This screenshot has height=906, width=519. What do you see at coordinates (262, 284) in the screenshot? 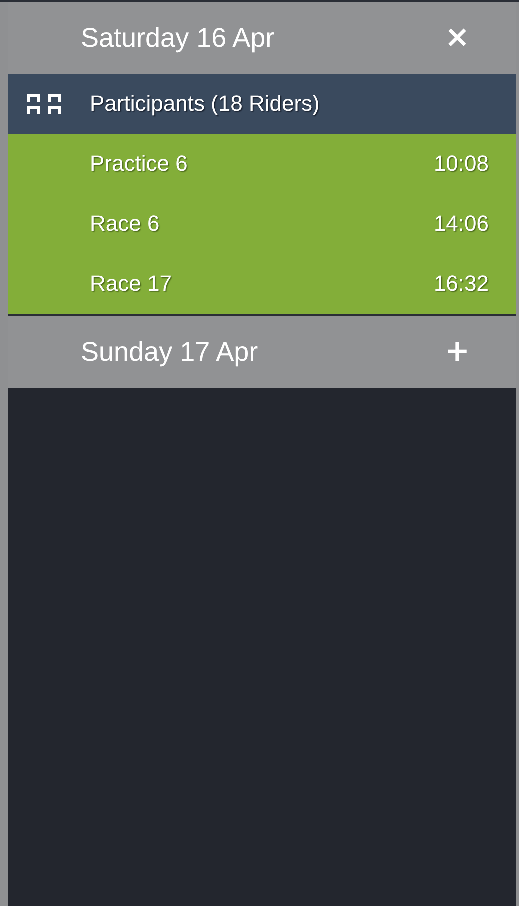
I see `session-row: Race 17 16:32` at bounding box center [262, 284].